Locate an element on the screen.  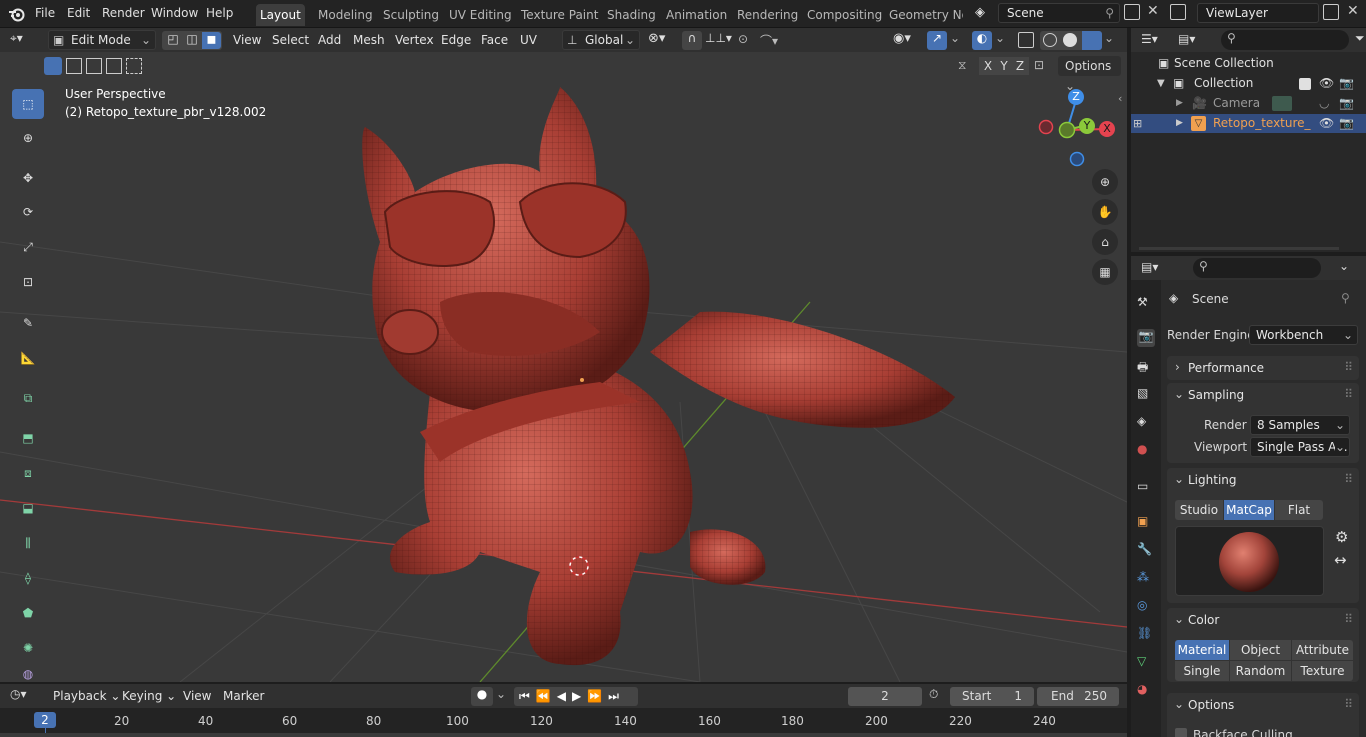
outliner-row-scene-collection: ▣ Scene Collection is located at coordinates (1248, 63).